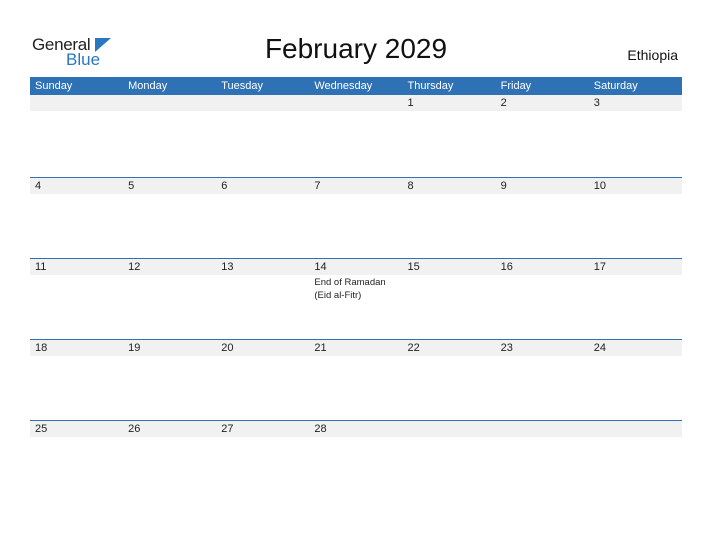 The image size is (712, 550). What do you see at coordinates (635, 348) in the screenshot?
I see `day-cell: 24` at bounding box center [635, 348].